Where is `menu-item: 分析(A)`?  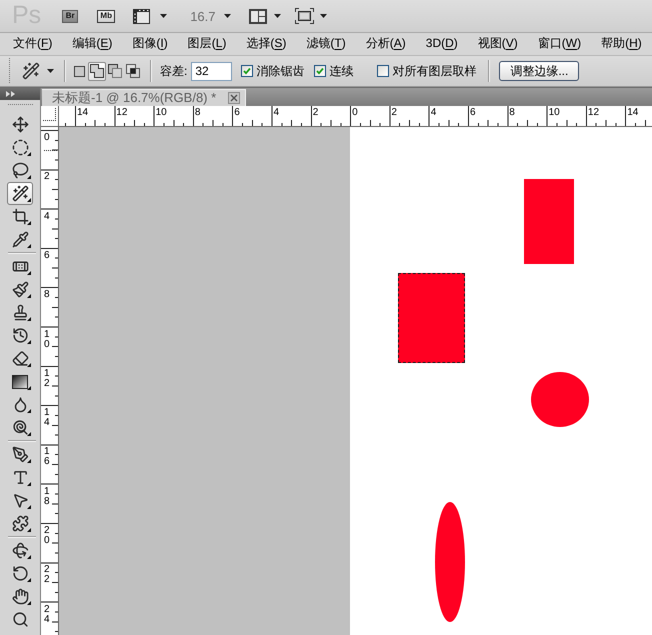 menu-item: 分析(A) is located at coordinates (386, 43).